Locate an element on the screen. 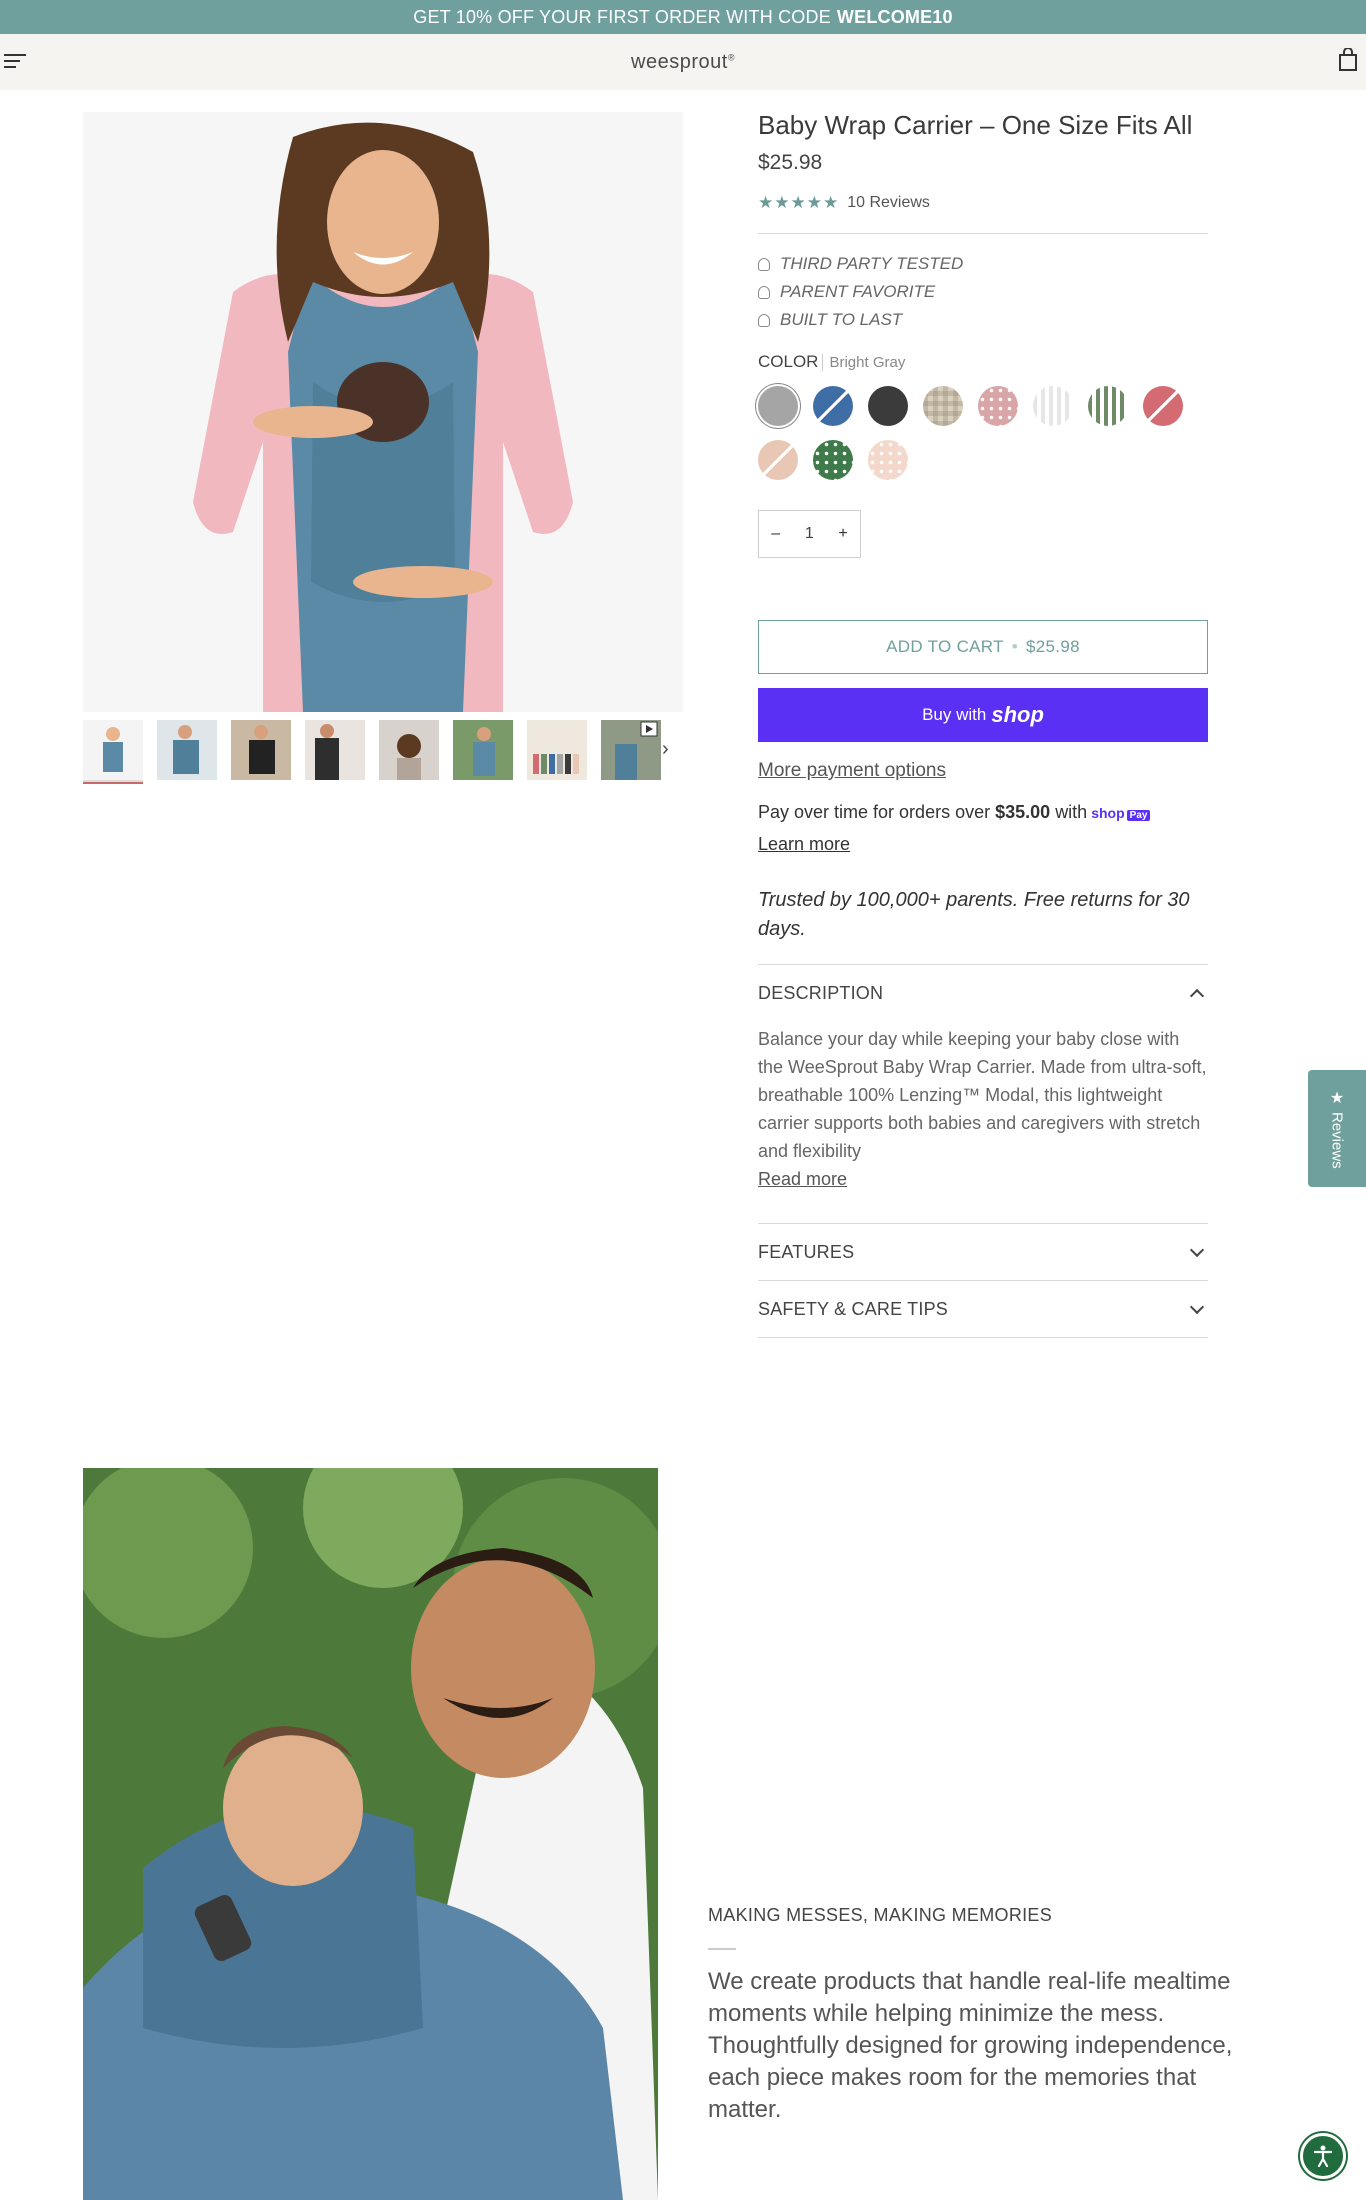 The height and width of the screenshot is (2200, 1366). rating-summary: ★★★★★ 10 Reviews is located at coordinates (983, 203).